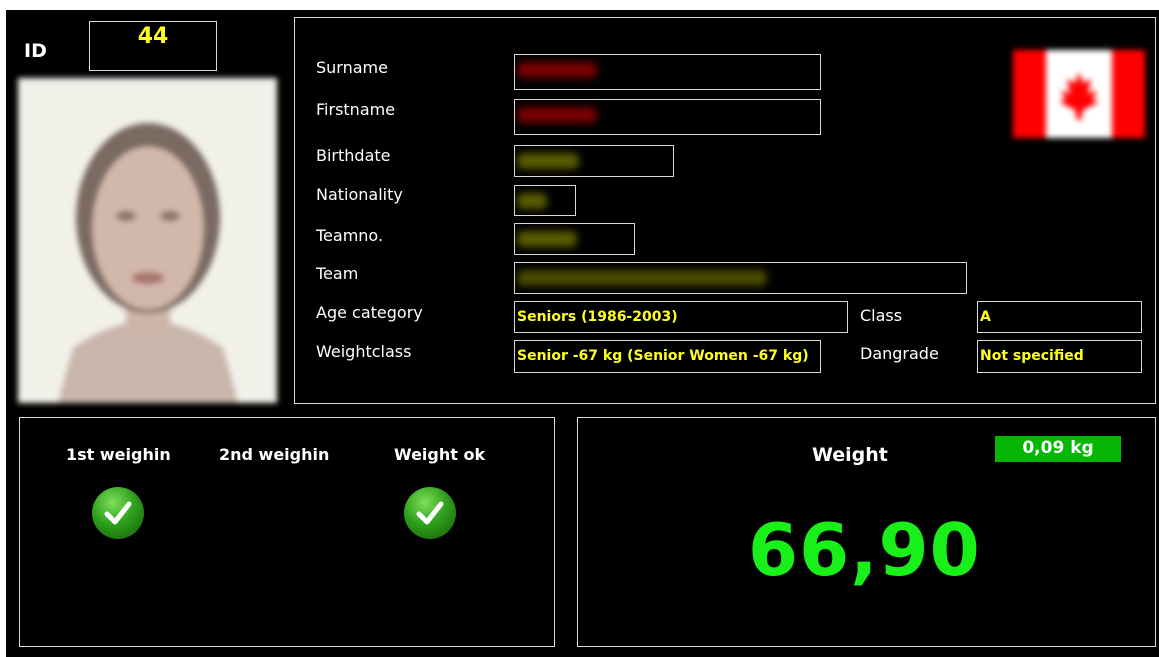 This screenshot has height=657, width=1159. I want to click on dangrade-field: Not specified, so click(1059, 356).